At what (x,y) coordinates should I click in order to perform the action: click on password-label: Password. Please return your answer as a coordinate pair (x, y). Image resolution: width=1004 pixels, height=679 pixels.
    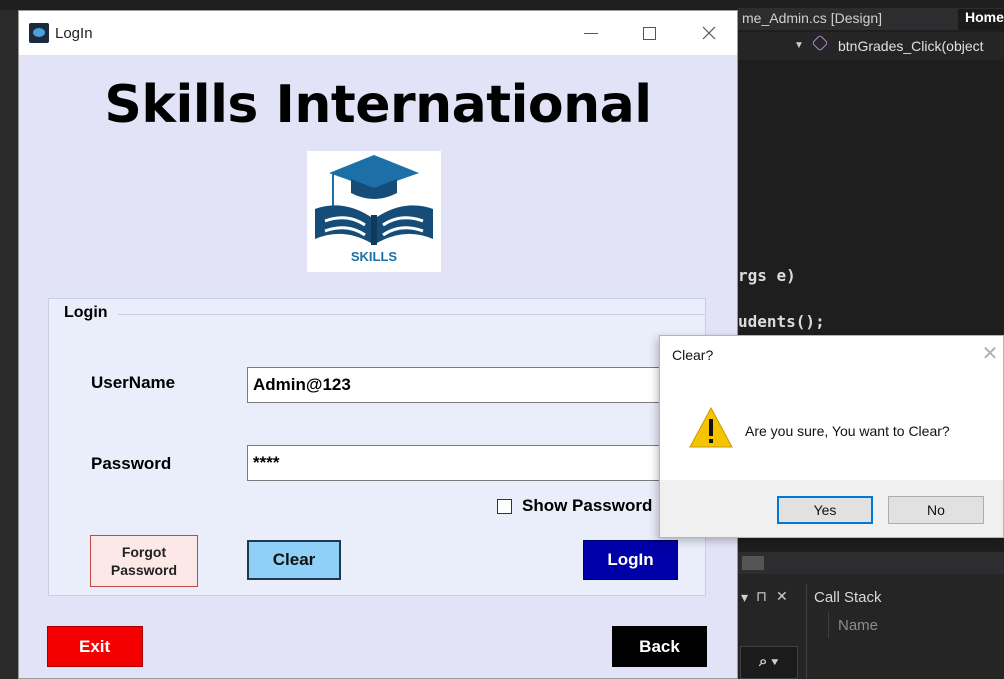
    Looking at the image, I should click on (131, 463).